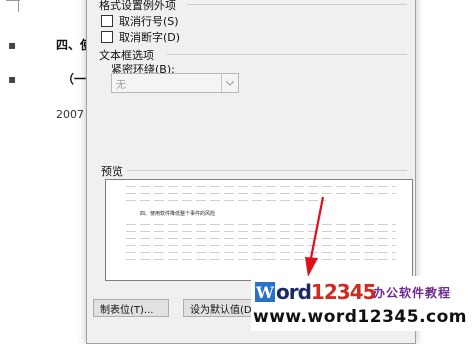  I want to click on preview-sample-text: 四、使用软件降低整个事件的风险, so click(178, 214).